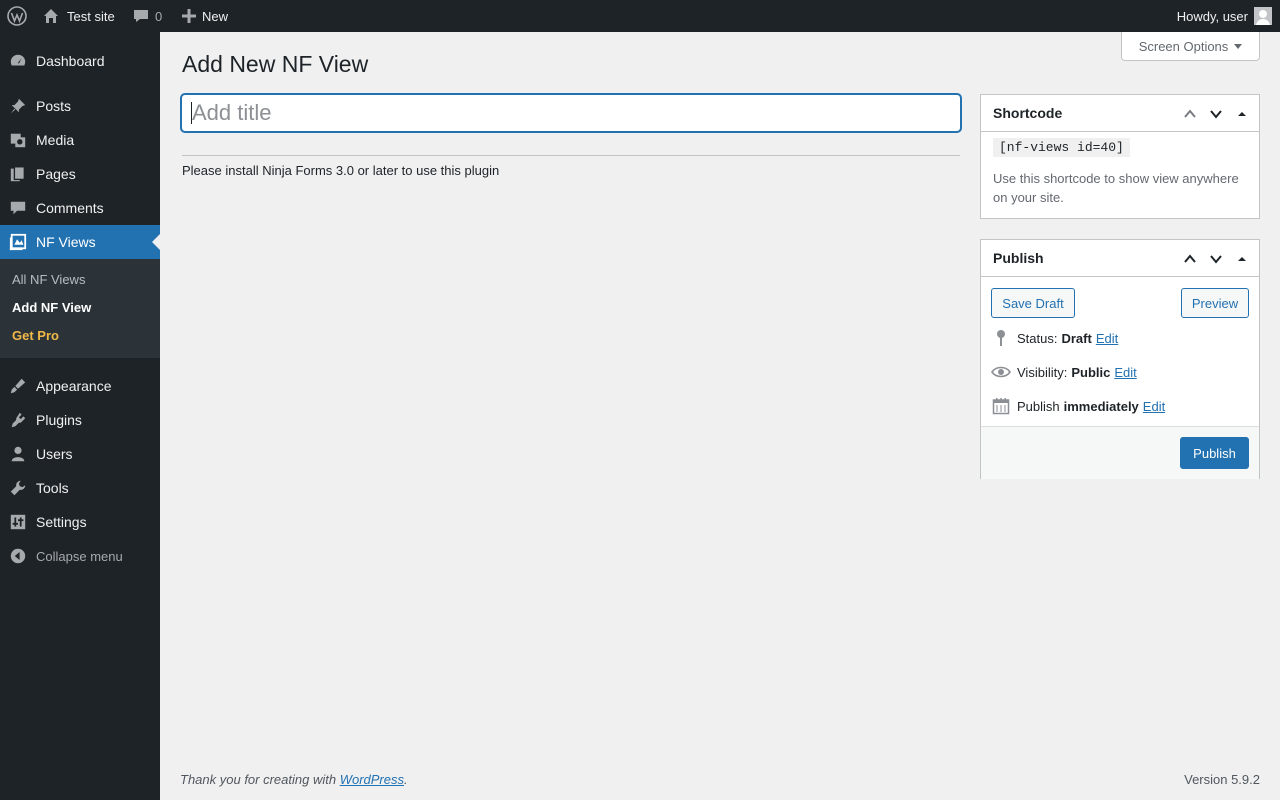 The height and width of the screenshot is (800, 1280). What do you see at coordinates (80, 140) in the screenshot?
I see `menu-item-media: Media` at bounding box center [80, 140].